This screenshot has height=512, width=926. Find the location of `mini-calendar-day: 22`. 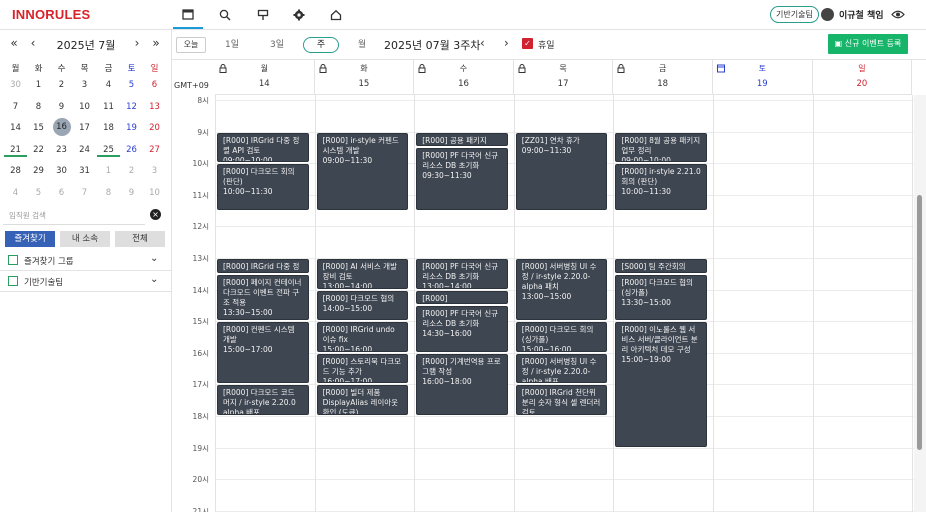

mini-calendar-day: 22 is located at coordinates (38, 150).